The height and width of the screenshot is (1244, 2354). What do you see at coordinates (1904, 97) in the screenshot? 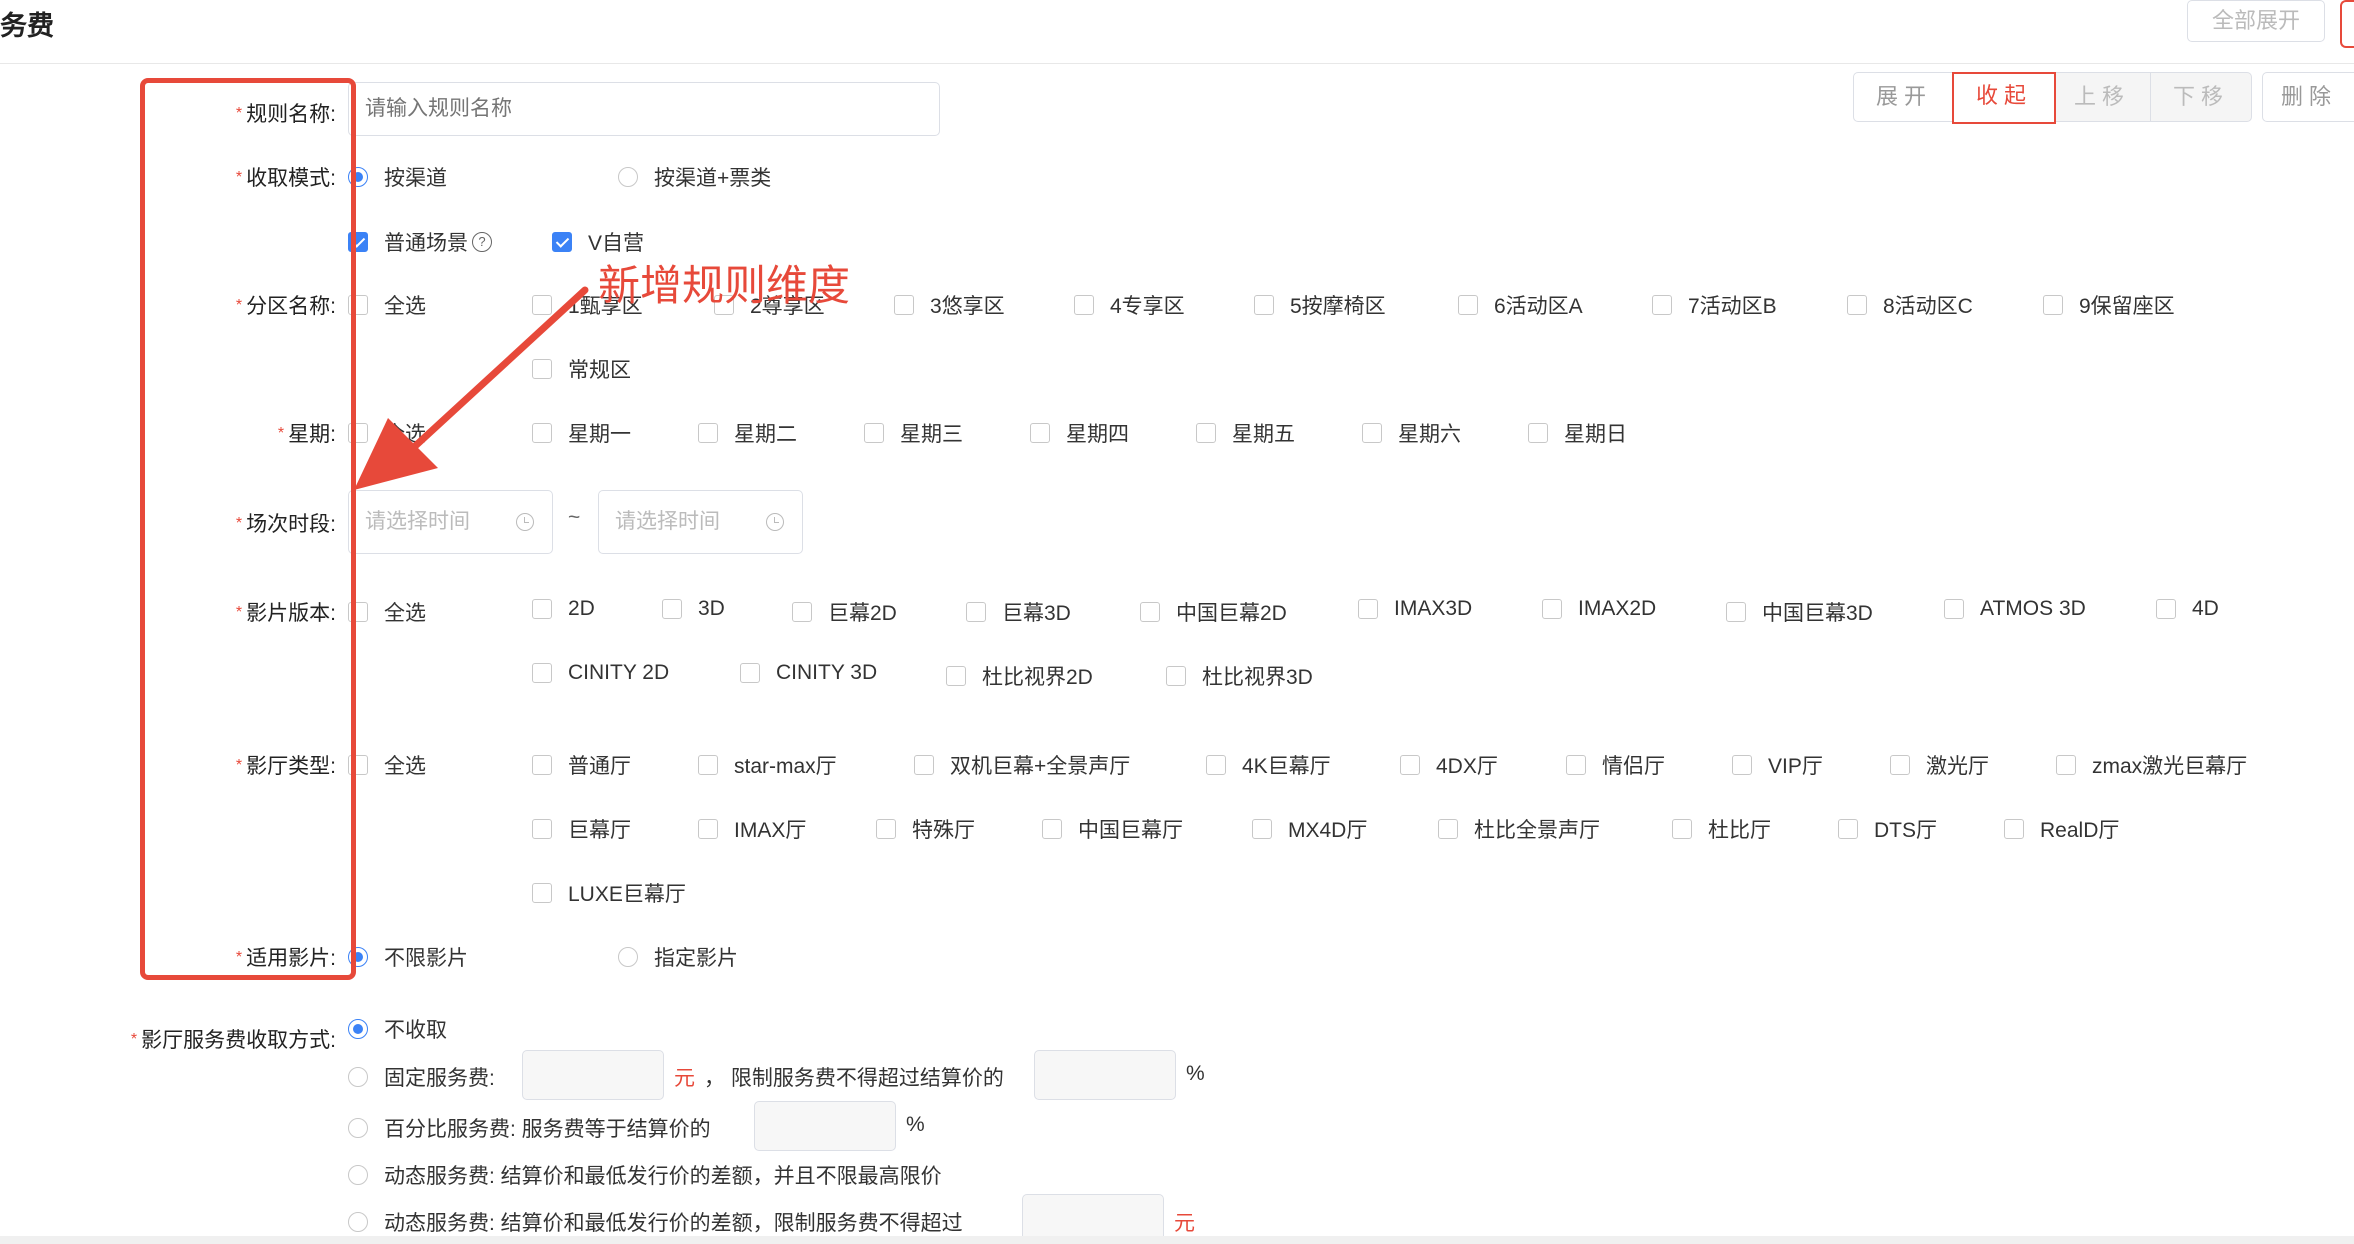
I see `expand-button: 展开` at bounding box center [1904, 97].